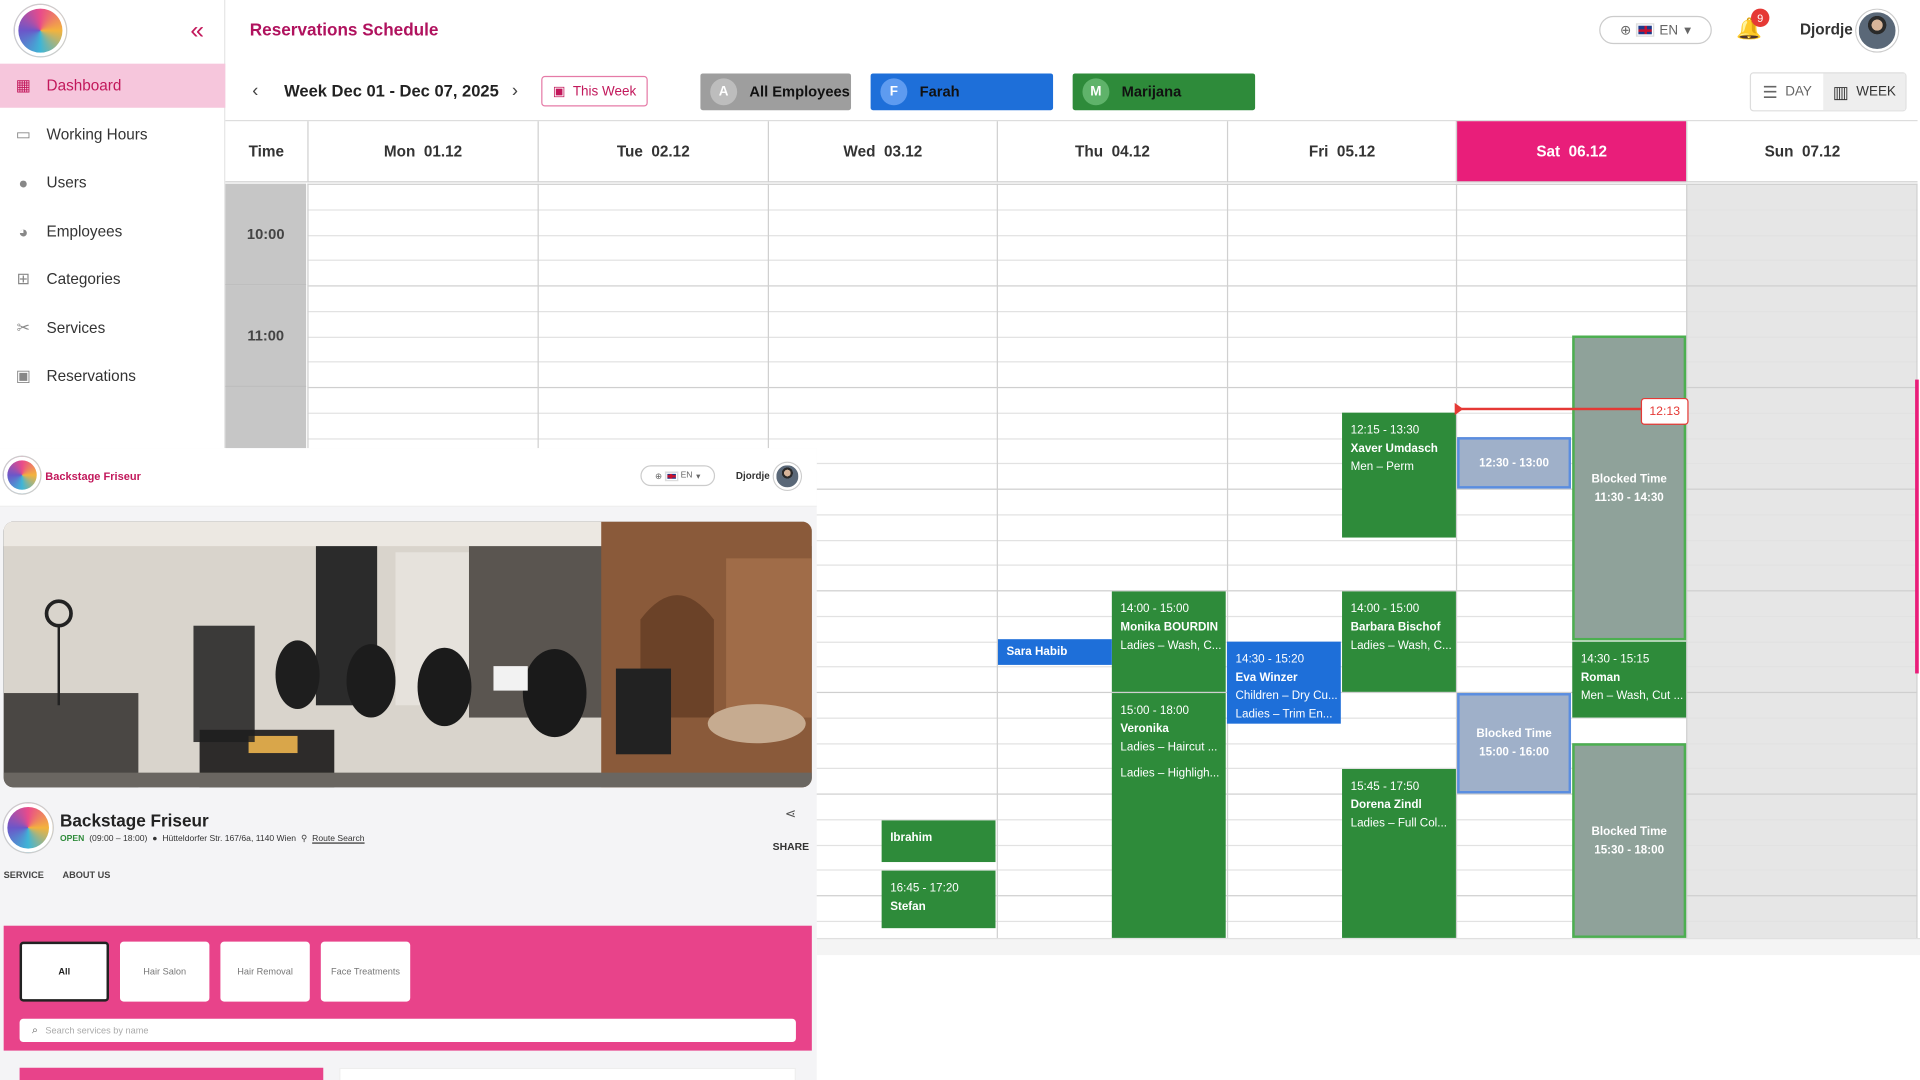 This screenshot has height=1080, width=1920. Describe the element at coordinates (1629, 840) in the screenshot. I see `blocked-time-card: Blocked Time 15:30 - 18:00` at that location.